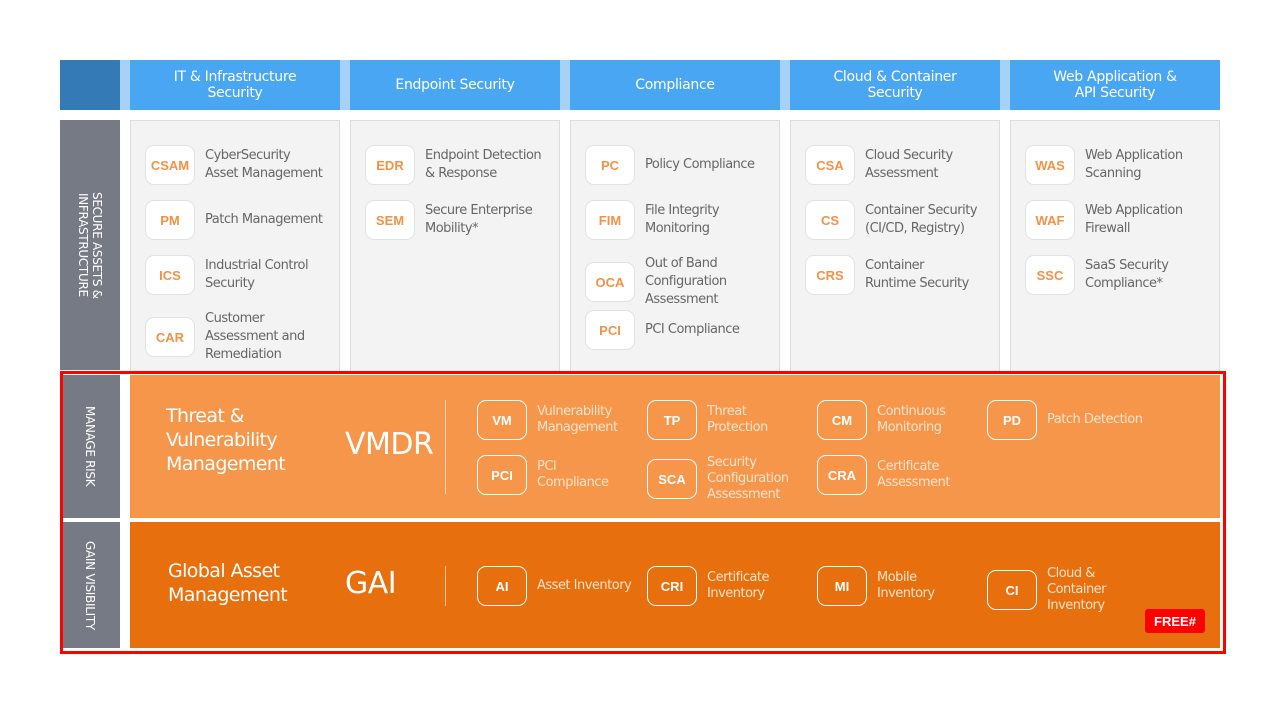 The width and height of the screenshot is (1280, 712). What do you see at coordinates (479, 219) in the screenshot?
I see `app-label: Secure Enterprise Mobility*` at bounding box center [479, 219].